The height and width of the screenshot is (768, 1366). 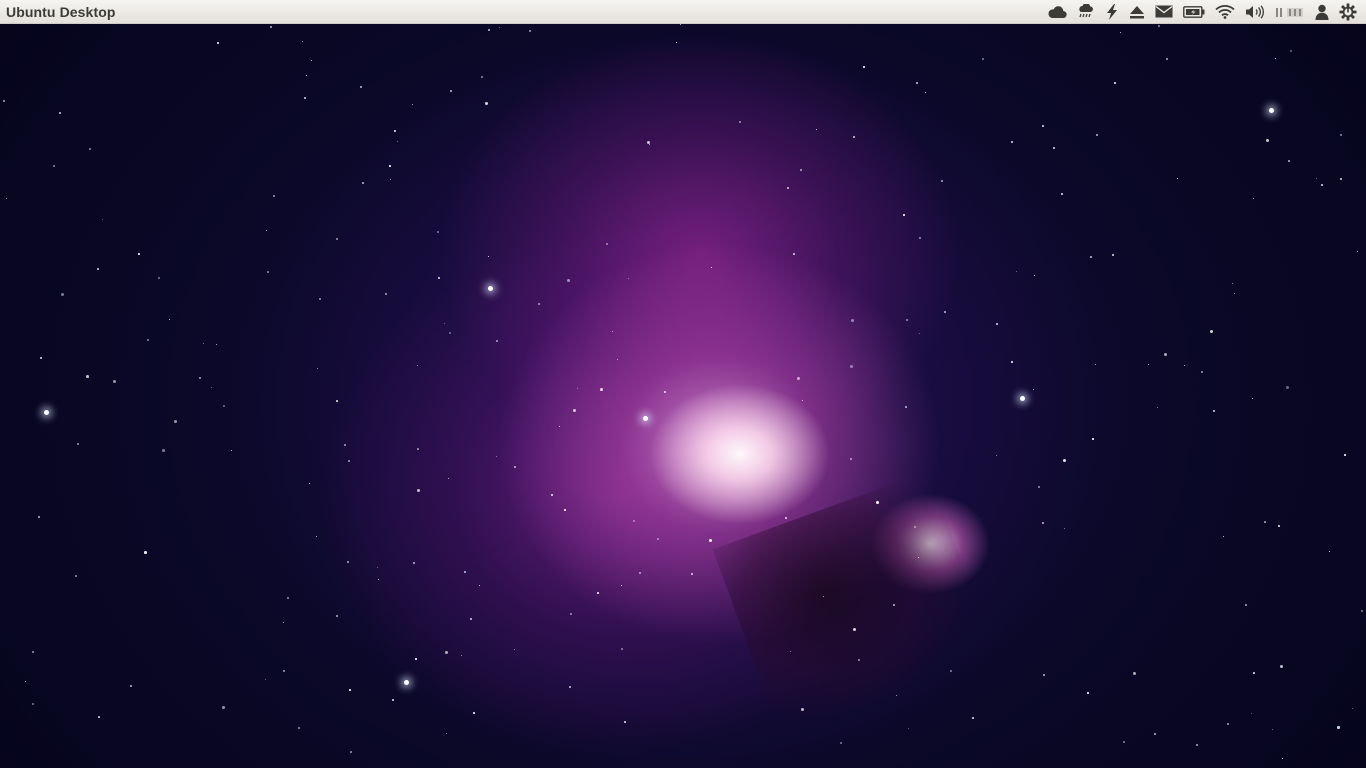 What do you see at coordinates (1137, 12) in the screenshot?
I see `eject-icon` at bounding box center [1137, 12].